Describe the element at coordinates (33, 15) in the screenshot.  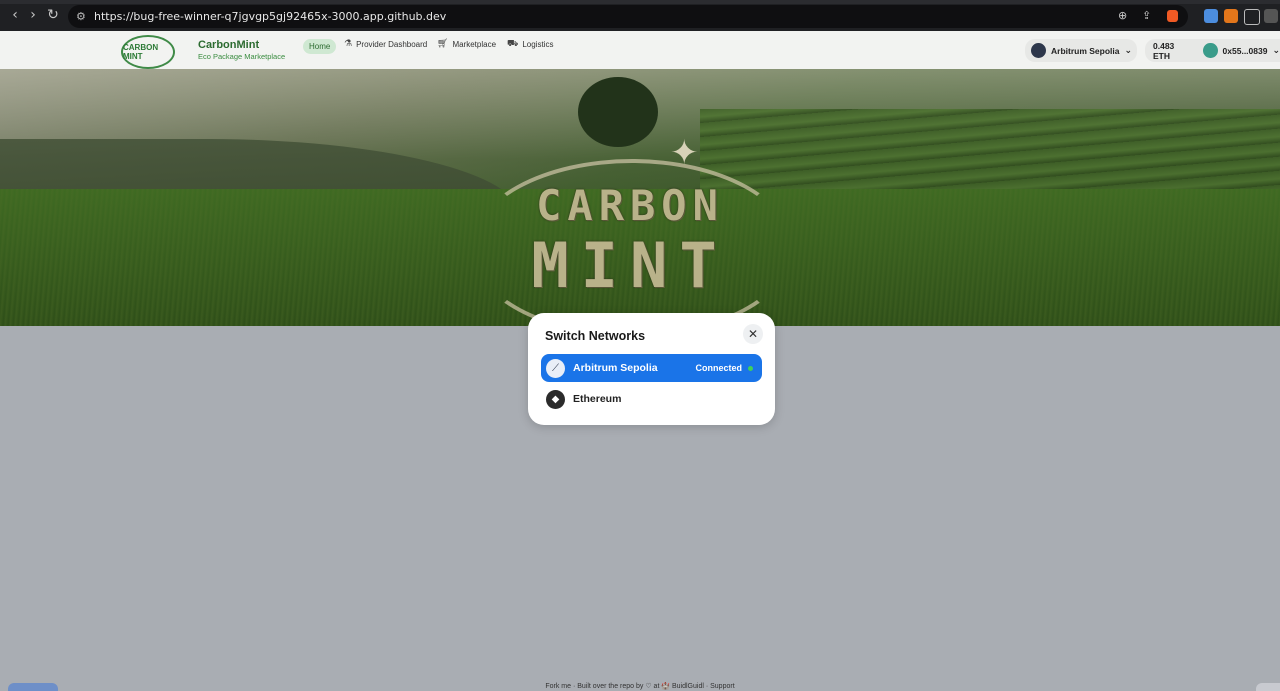
I see `forward-icon: ›` at that location.